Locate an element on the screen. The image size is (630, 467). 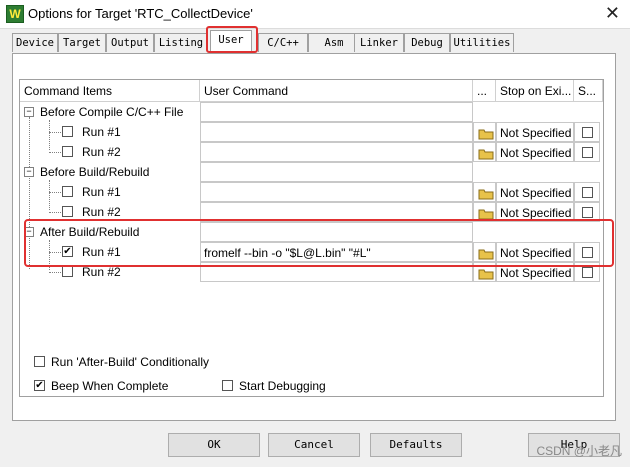
watermark: CSDN @小老凡 is located at coordinates (579, 451).